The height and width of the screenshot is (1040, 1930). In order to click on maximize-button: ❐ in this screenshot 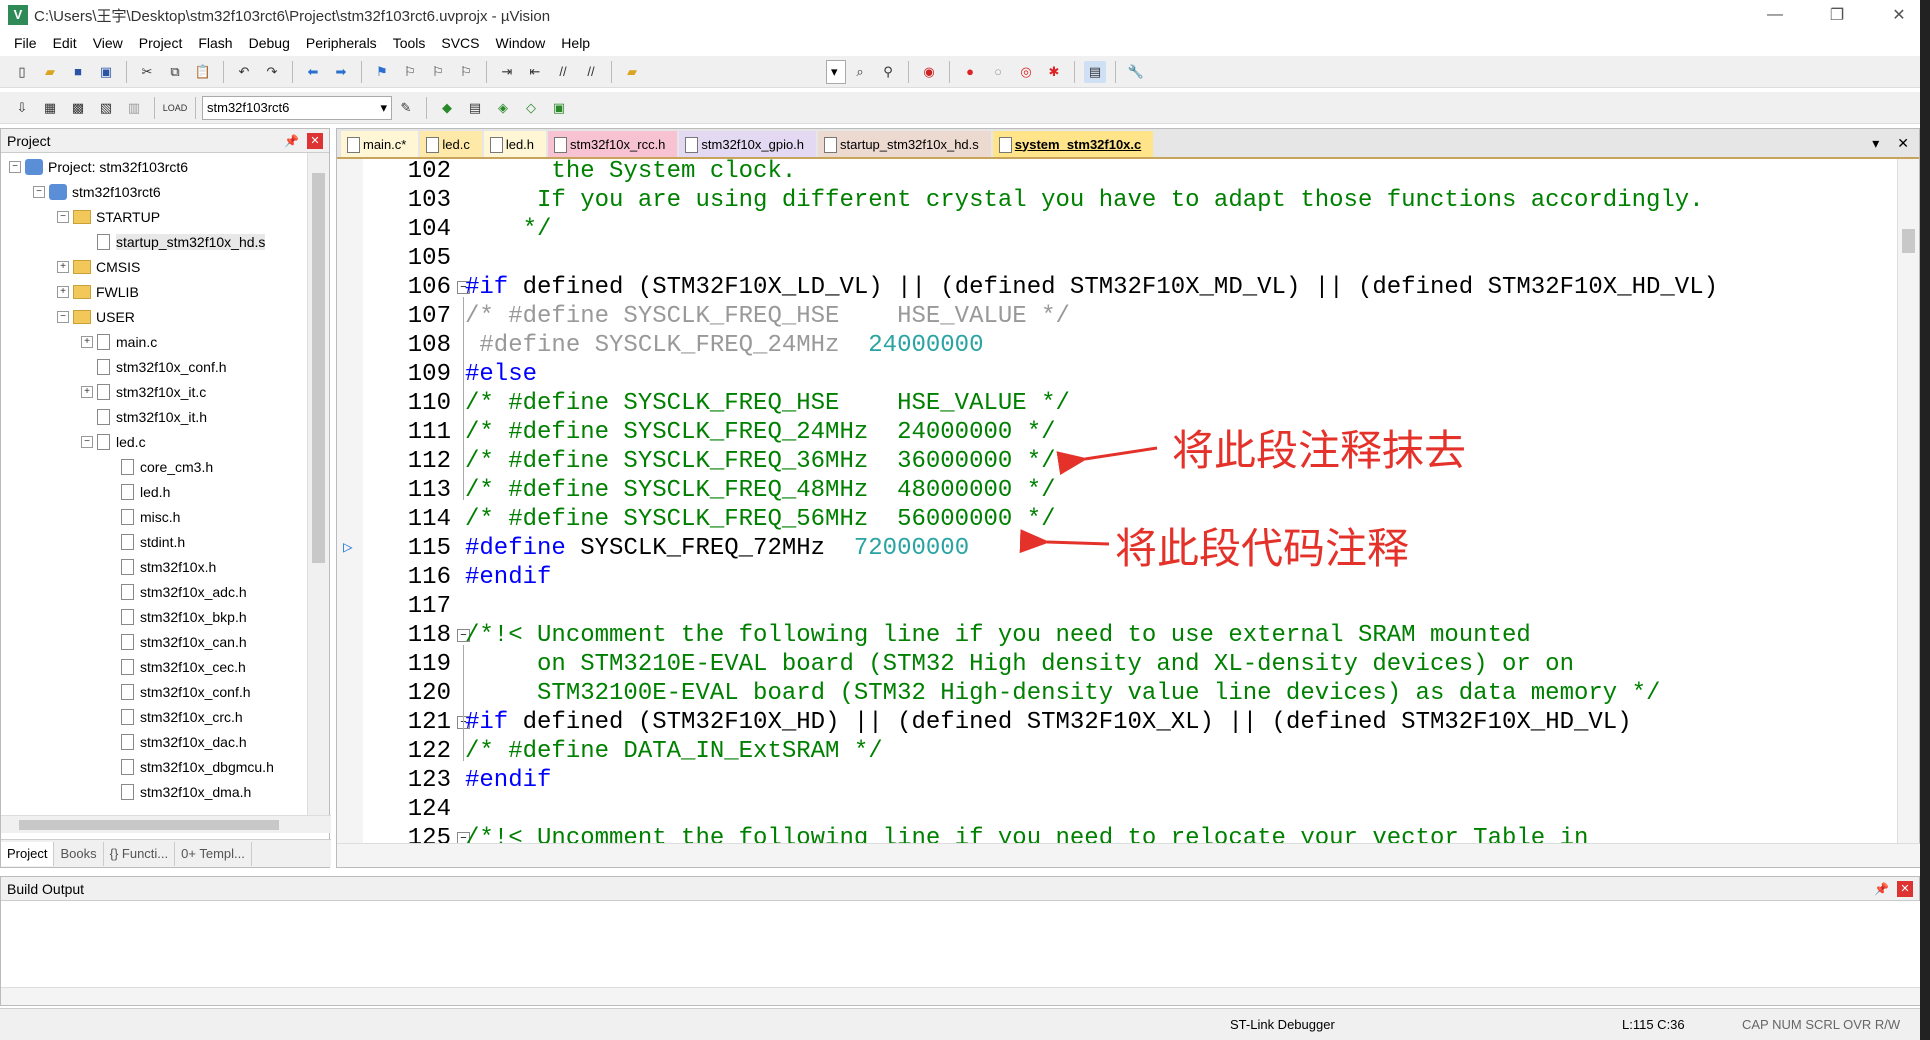, I will do `click(1837, 15)`.